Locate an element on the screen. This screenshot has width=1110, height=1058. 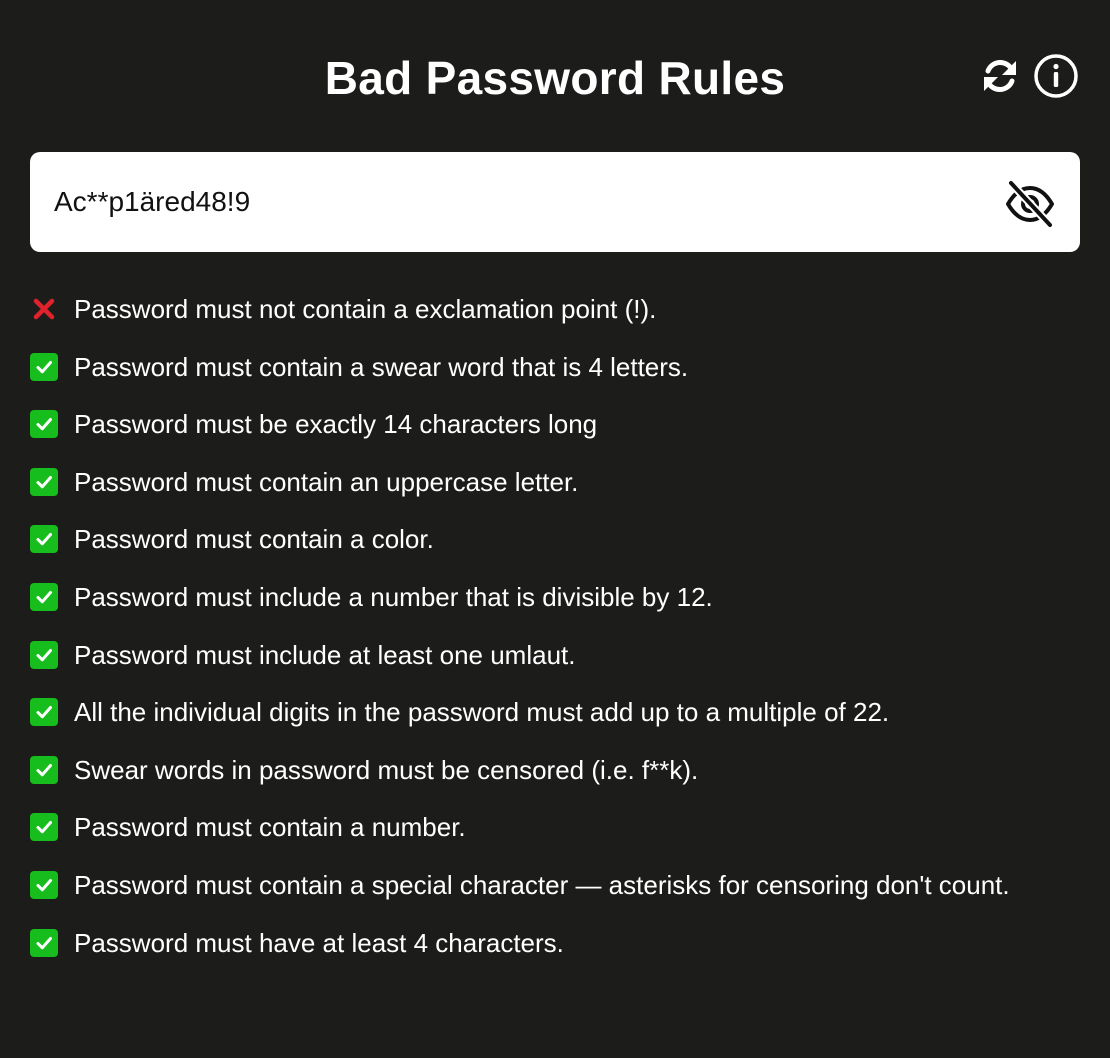
eye-off-icon is located at coordinates (1030, 204).